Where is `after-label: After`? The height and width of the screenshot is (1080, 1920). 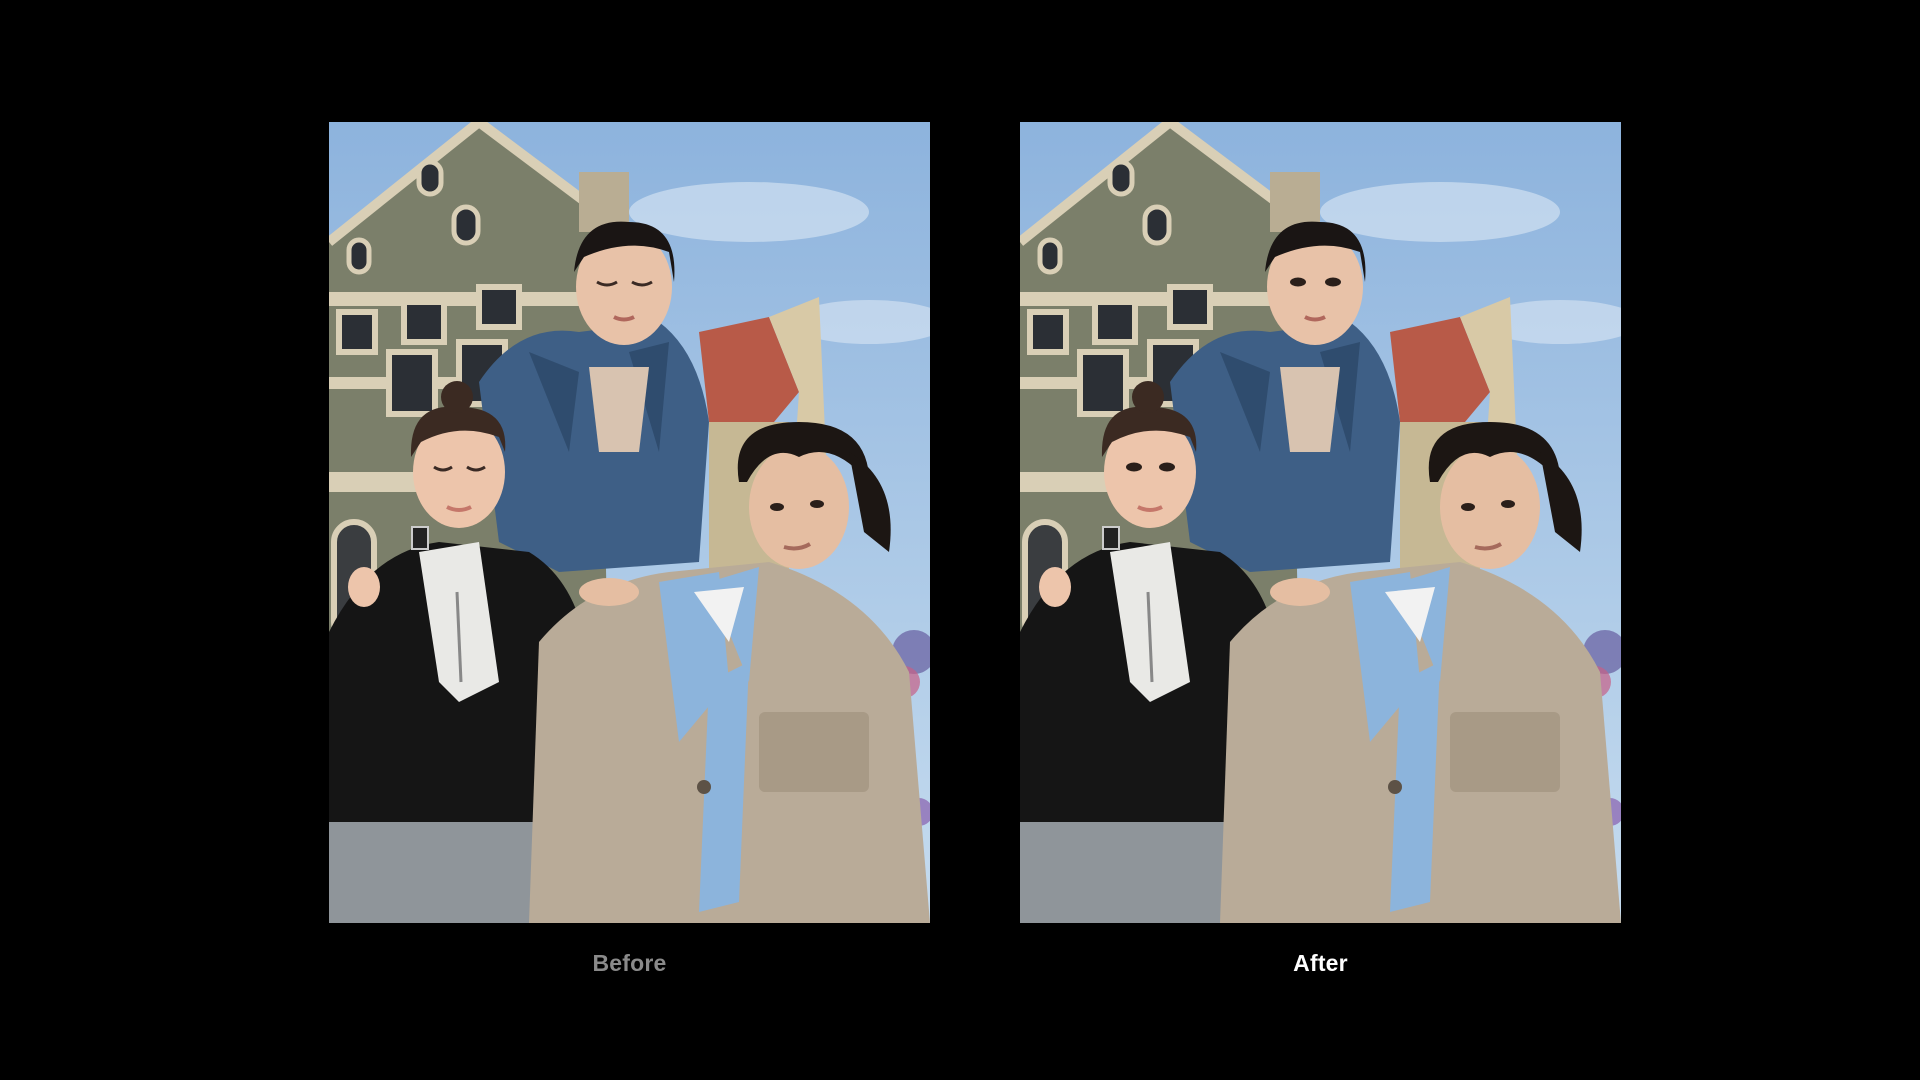 after-label: After is located at coordinates (1320, 963).